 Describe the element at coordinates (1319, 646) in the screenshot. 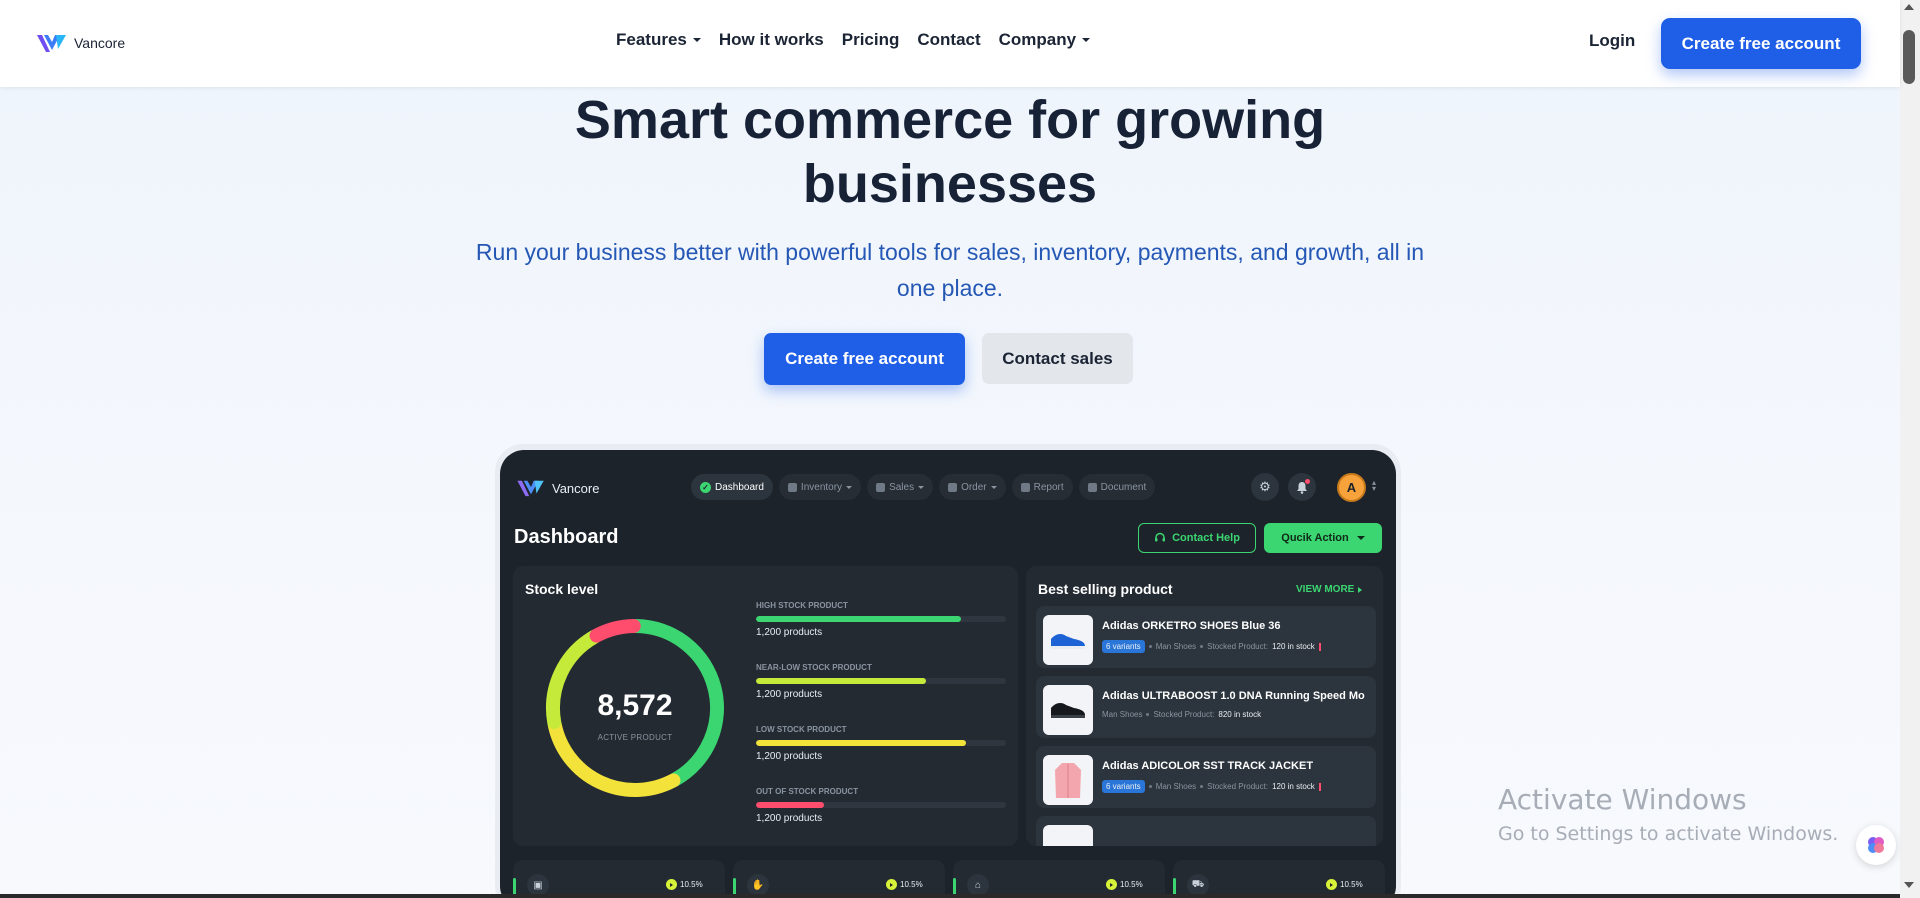

I see `stock-flag-icon` at that location.